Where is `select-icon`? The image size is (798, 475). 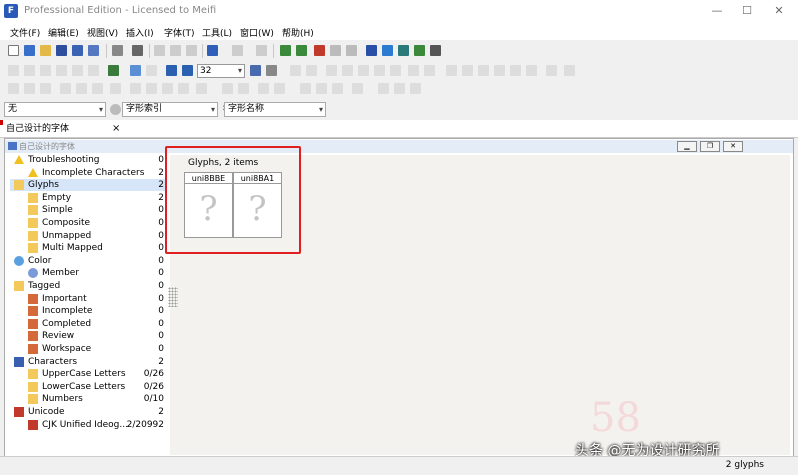 select-icon is located at coordinates (13, 70).